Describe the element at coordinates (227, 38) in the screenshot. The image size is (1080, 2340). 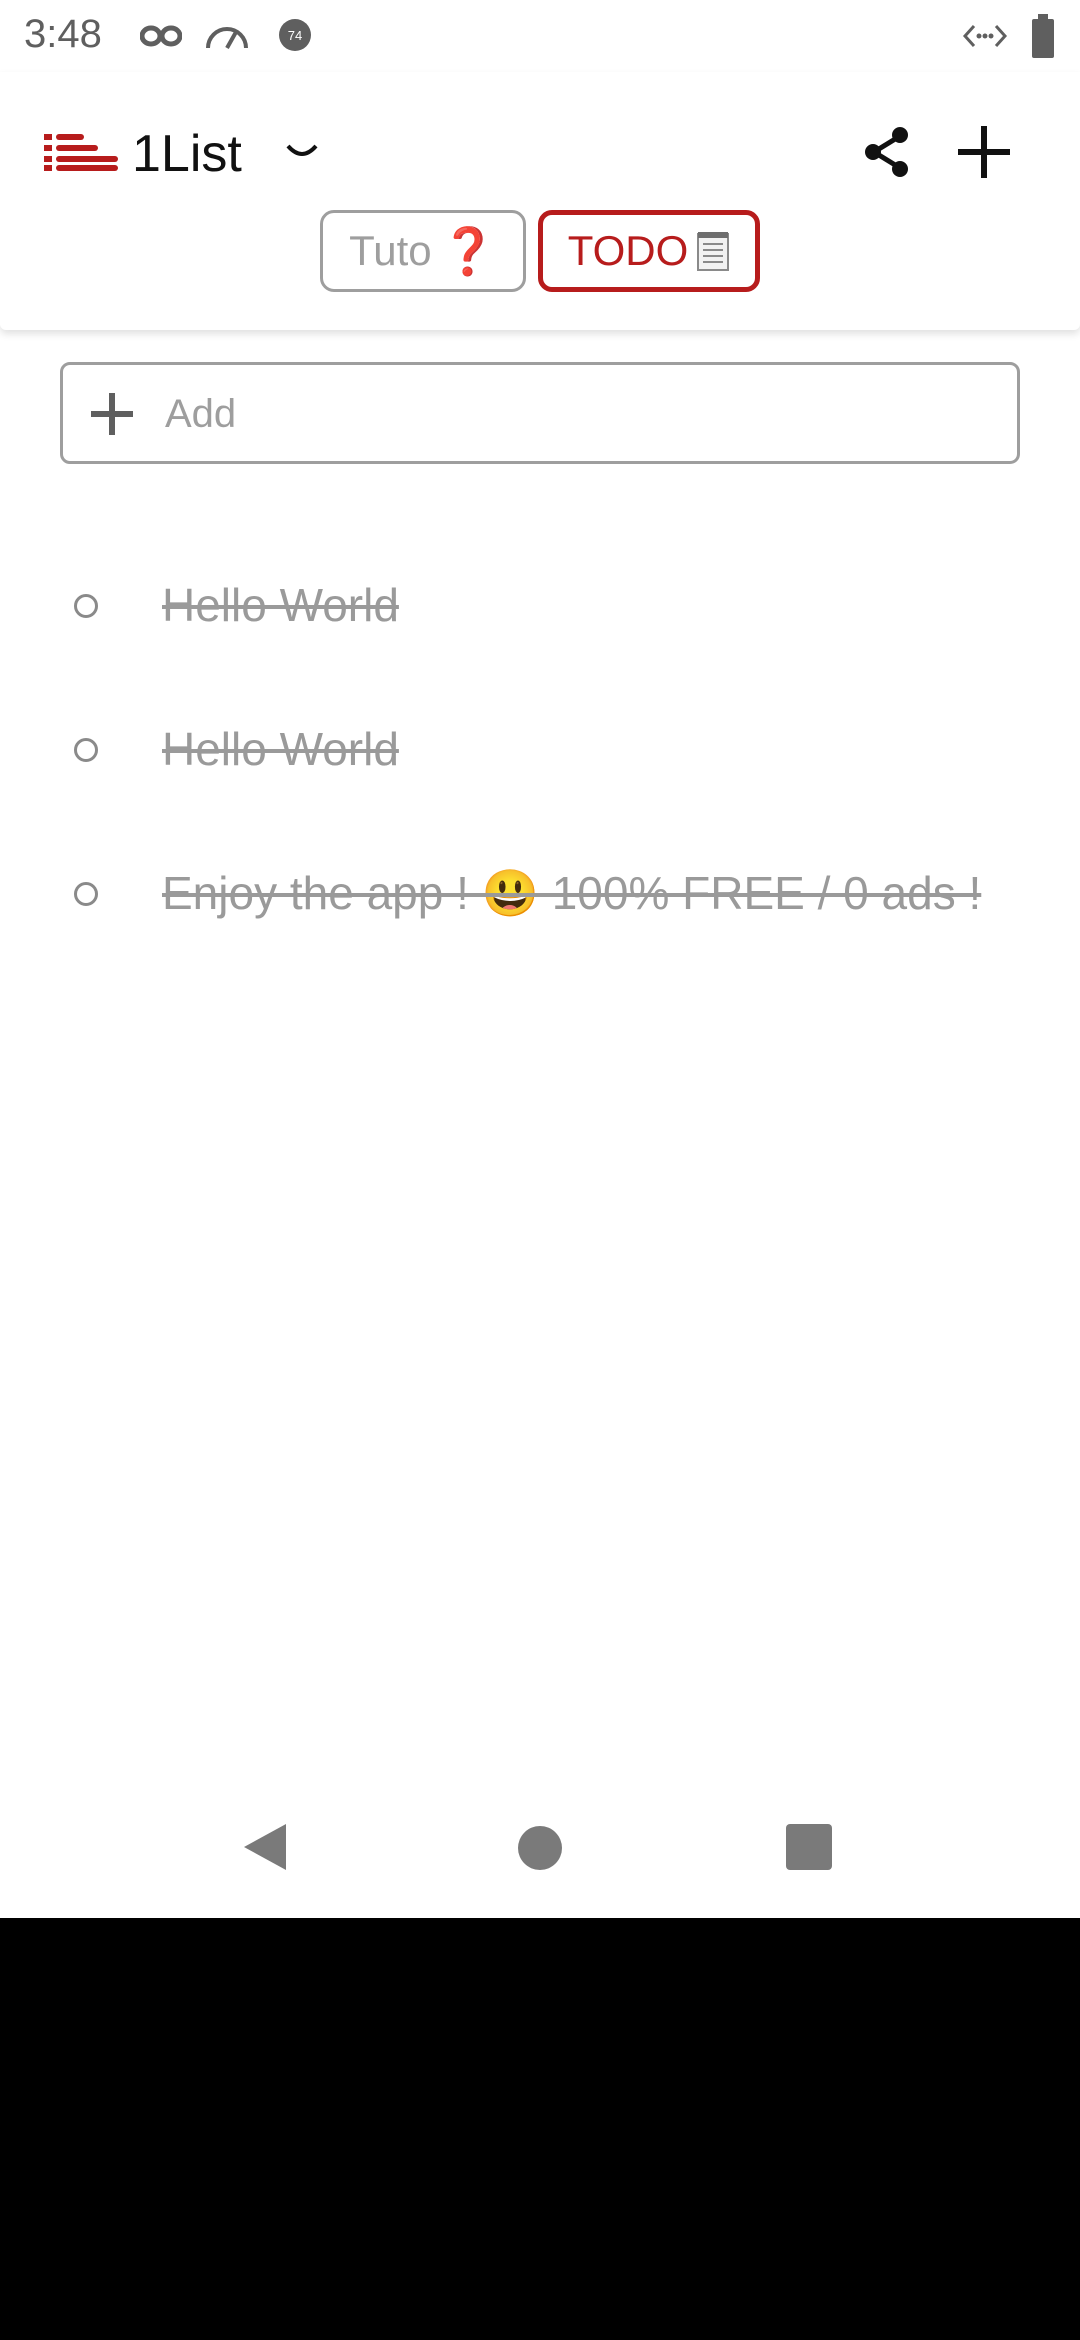
I see `speedometer-icon` at that location.